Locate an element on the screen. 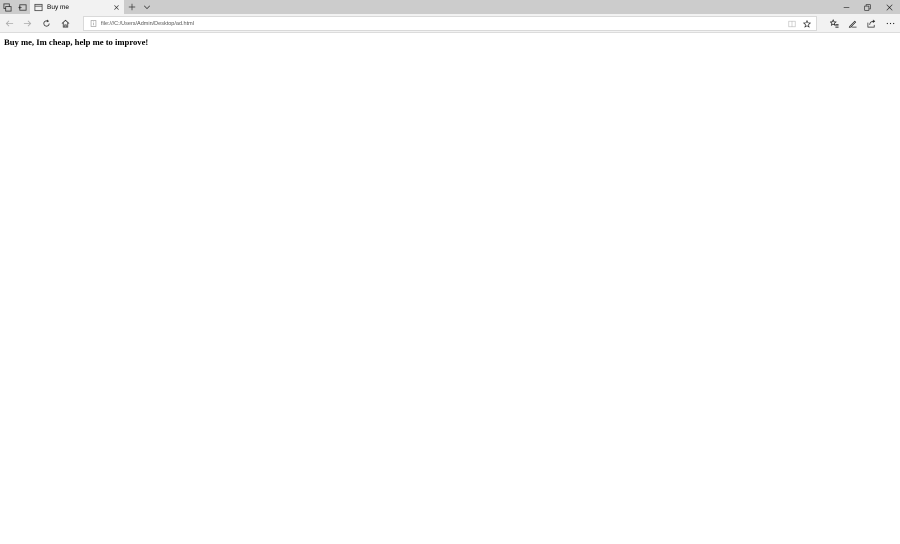 The width and height of the screenshot is (900, 544). back-arrow-icon is located at coordinates (9, 23).